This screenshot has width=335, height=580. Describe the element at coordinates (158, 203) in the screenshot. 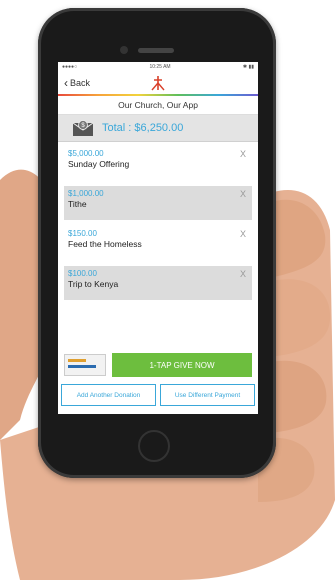

I see `donation-item: $1,000.00 Tithe X` at that location.